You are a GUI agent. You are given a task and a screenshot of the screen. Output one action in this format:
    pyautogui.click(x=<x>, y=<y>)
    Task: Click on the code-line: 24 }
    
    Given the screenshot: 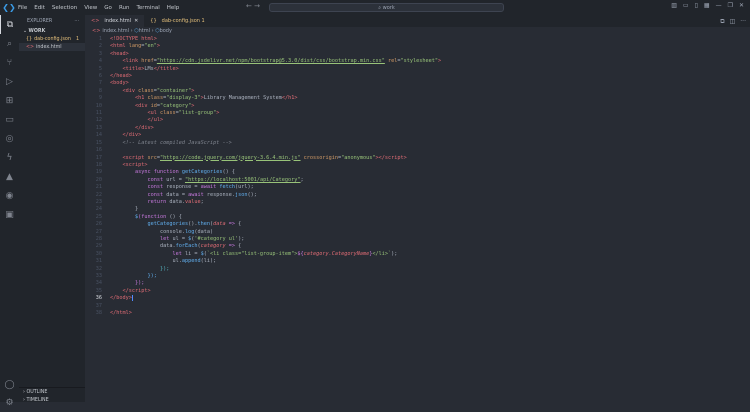 What is the action you would take?
    pyautogui.click(x=263, y=209)
    